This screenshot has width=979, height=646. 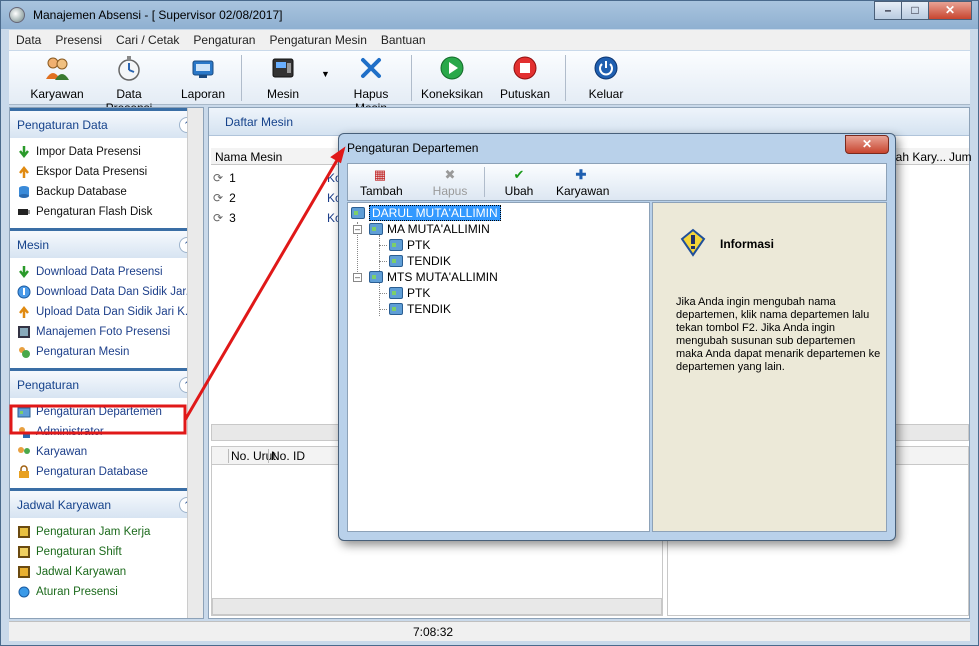 What do you see at coordinates (519, 174) in the screenshot?
I see `check-icon: ✔` at bounding box center [519, 174].